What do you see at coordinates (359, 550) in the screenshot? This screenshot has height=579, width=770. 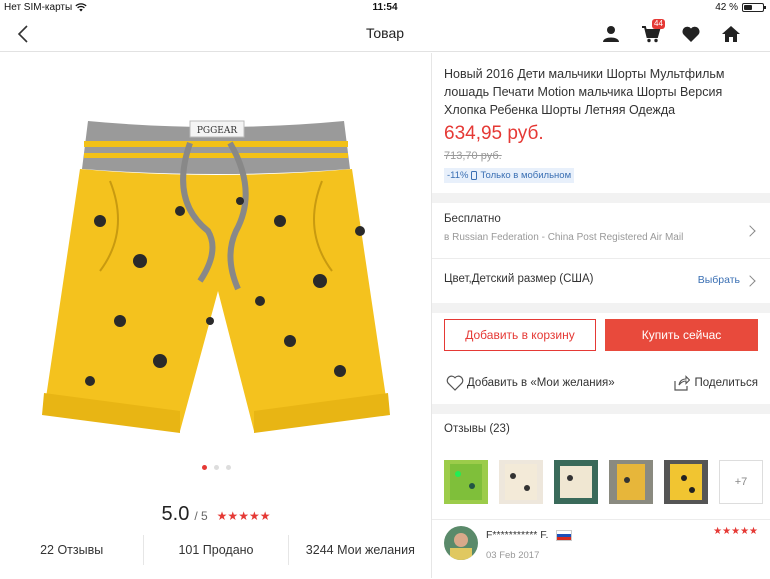 I see `stat-wishlist: 3244 Мои желания` at bounding box center [359, 550].